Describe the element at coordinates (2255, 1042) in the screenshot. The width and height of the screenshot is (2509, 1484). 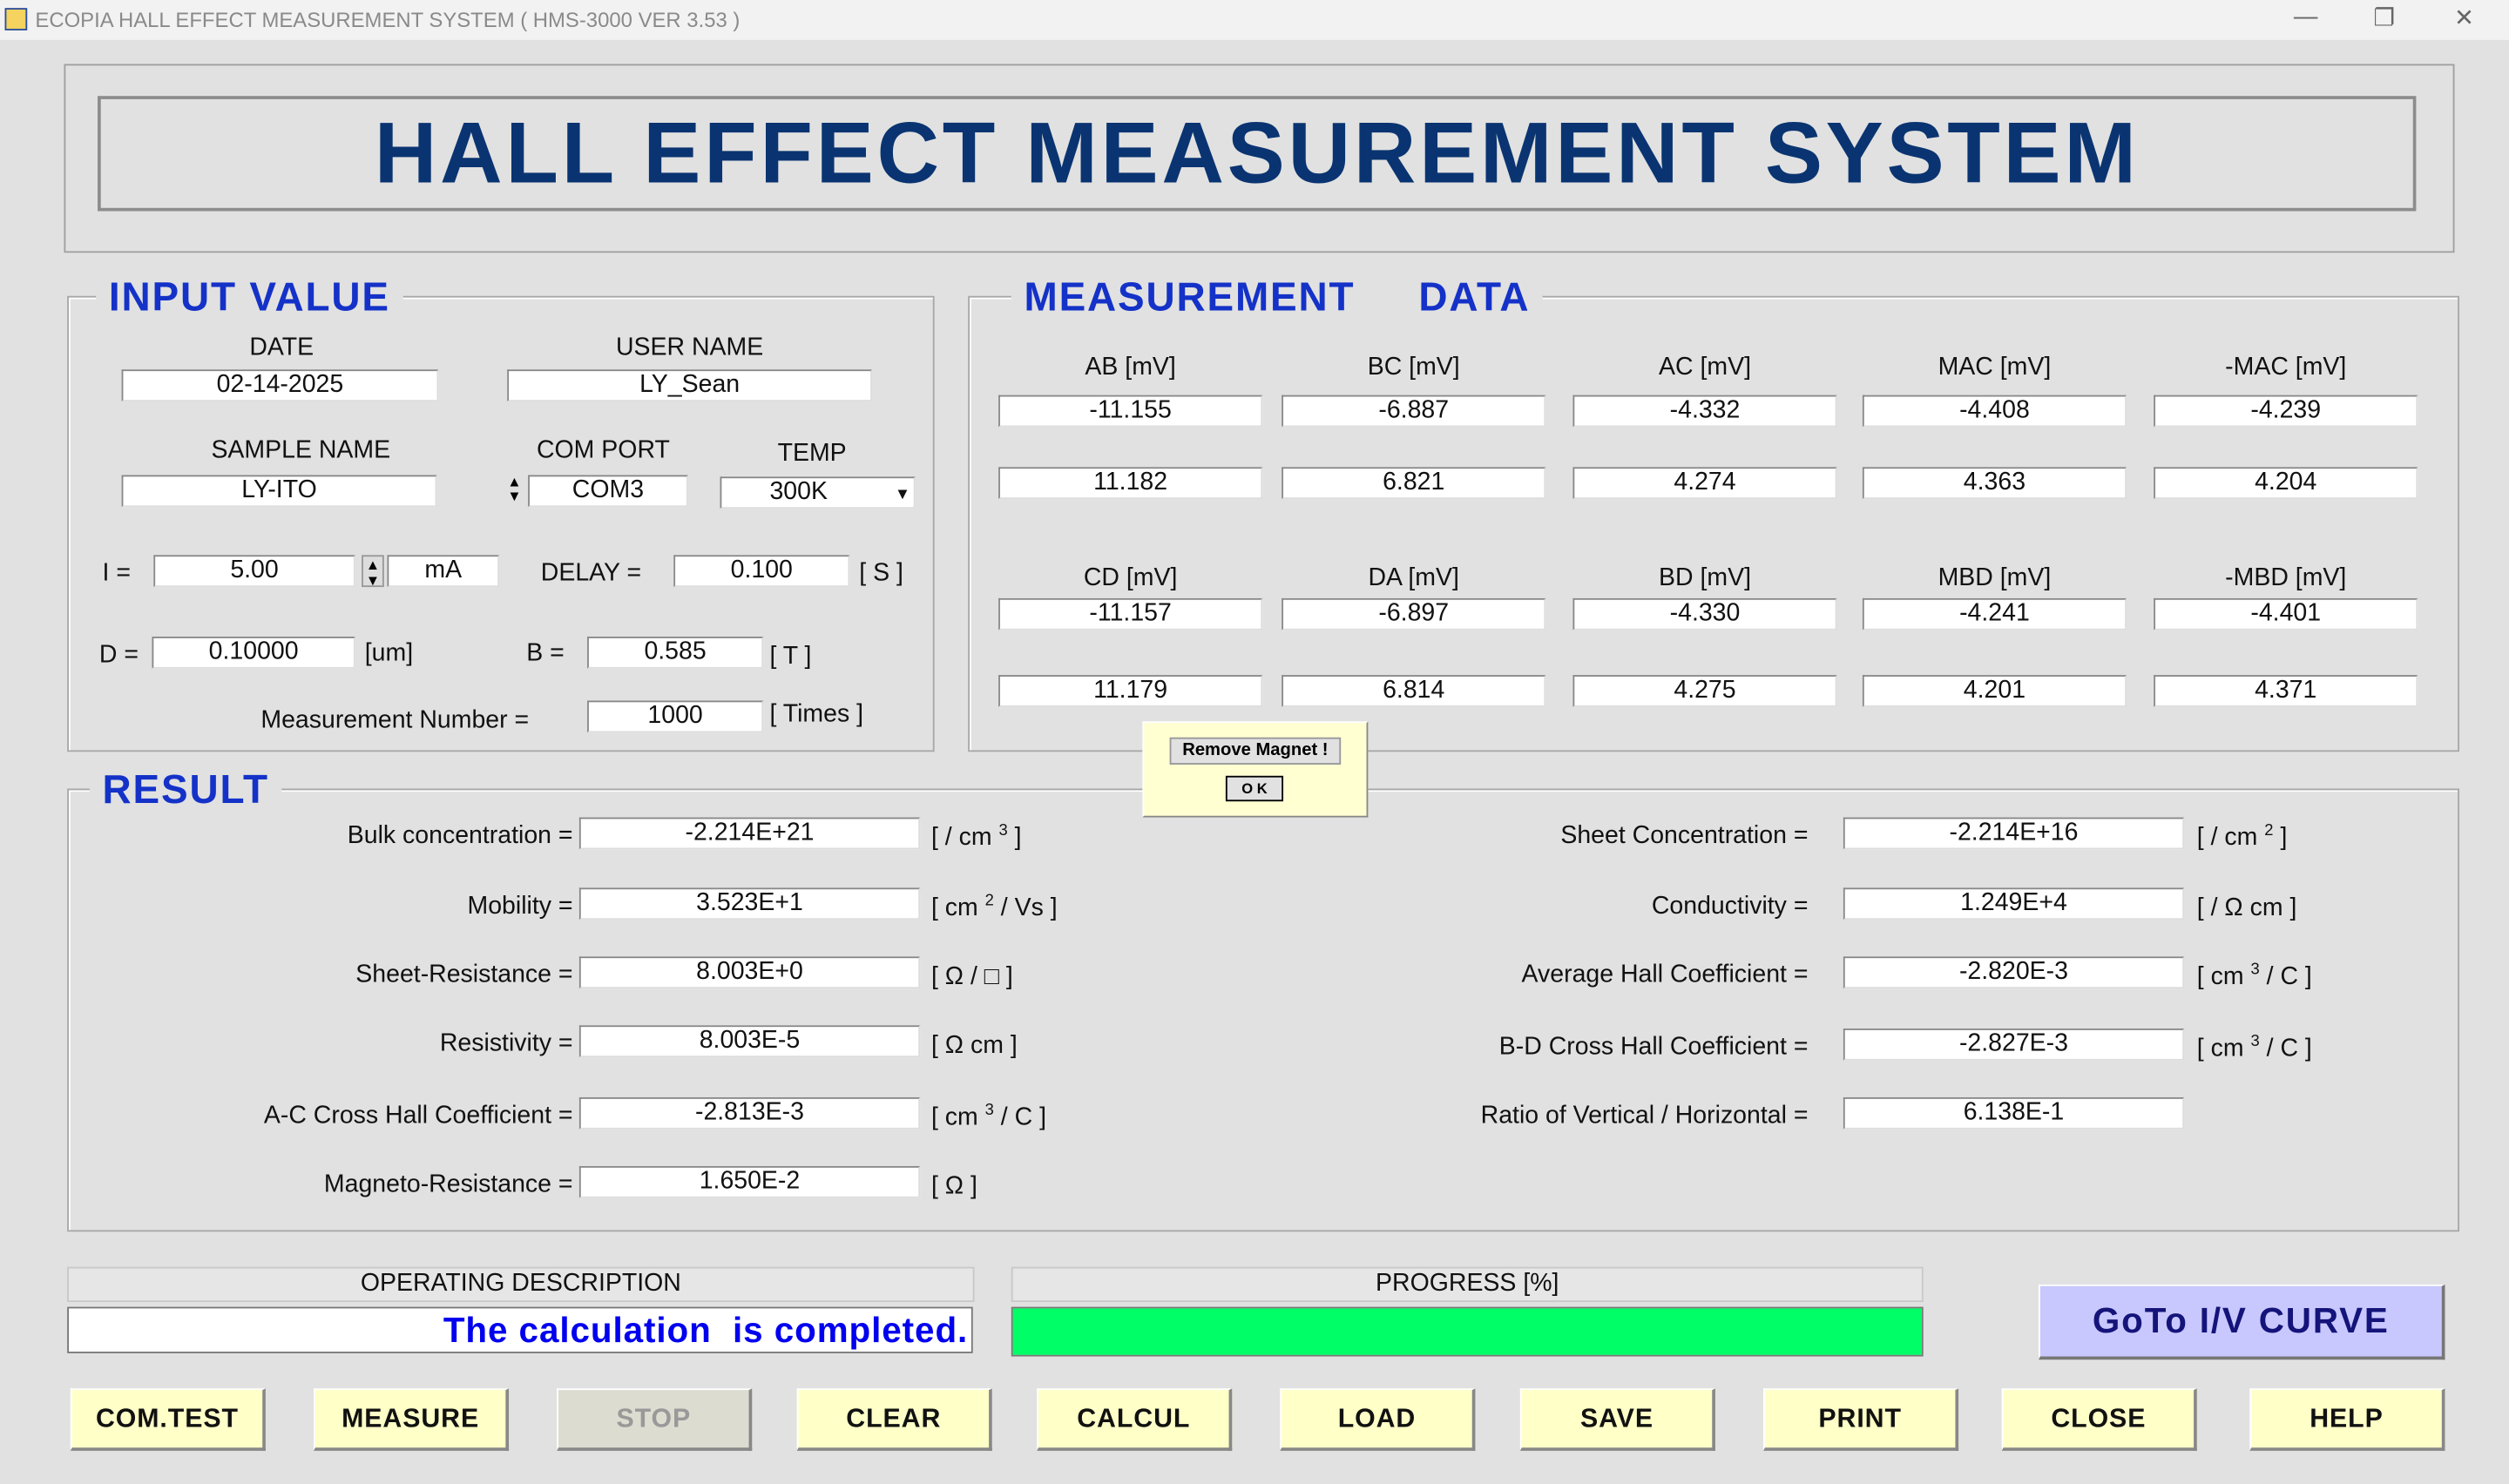
I see `unit-exponent: 3` at that location.